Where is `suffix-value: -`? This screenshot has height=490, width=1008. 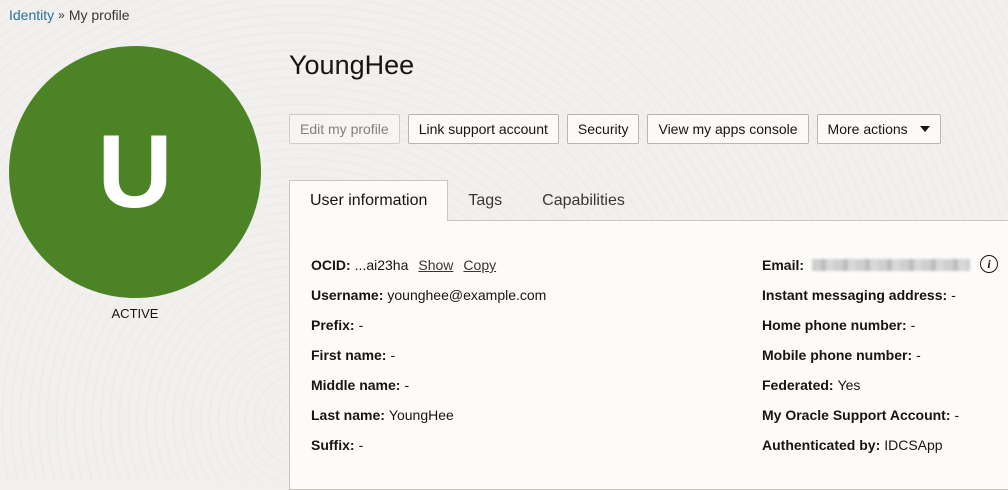 suffix-value: - is located at coordinates (361, 445).